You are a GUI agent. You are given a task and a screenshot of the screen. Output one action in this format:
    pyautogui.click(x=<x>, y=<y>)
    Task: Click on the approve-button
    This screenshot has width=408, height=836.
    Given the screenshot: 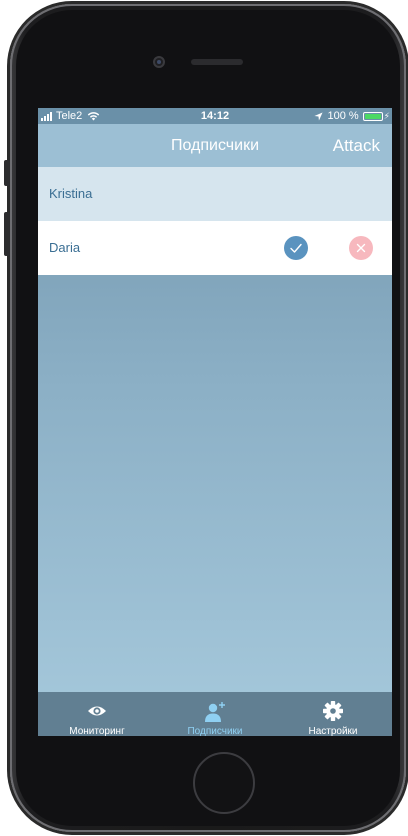 What is the action you would take?
    pyautogui.click(x=296, y=248)
    